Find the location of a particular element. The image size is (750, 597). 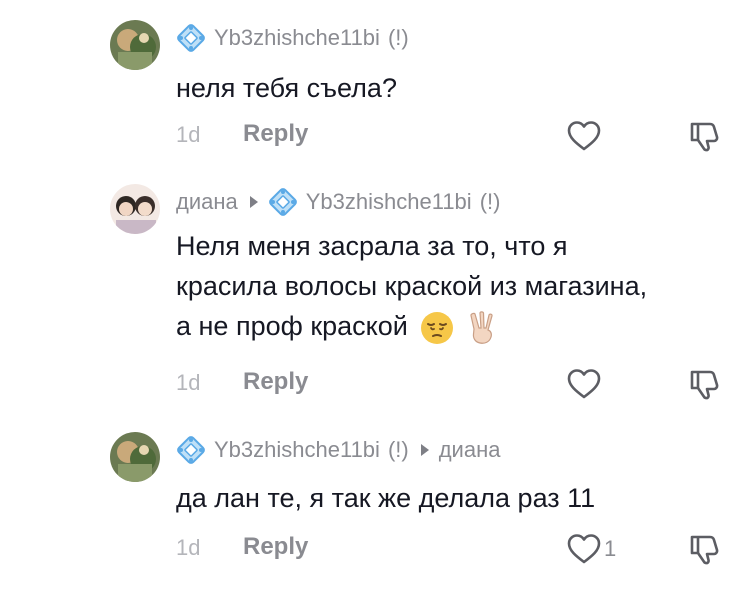

comment-line: красила волосы краской из магазина, is located at coordinates (412, 286).